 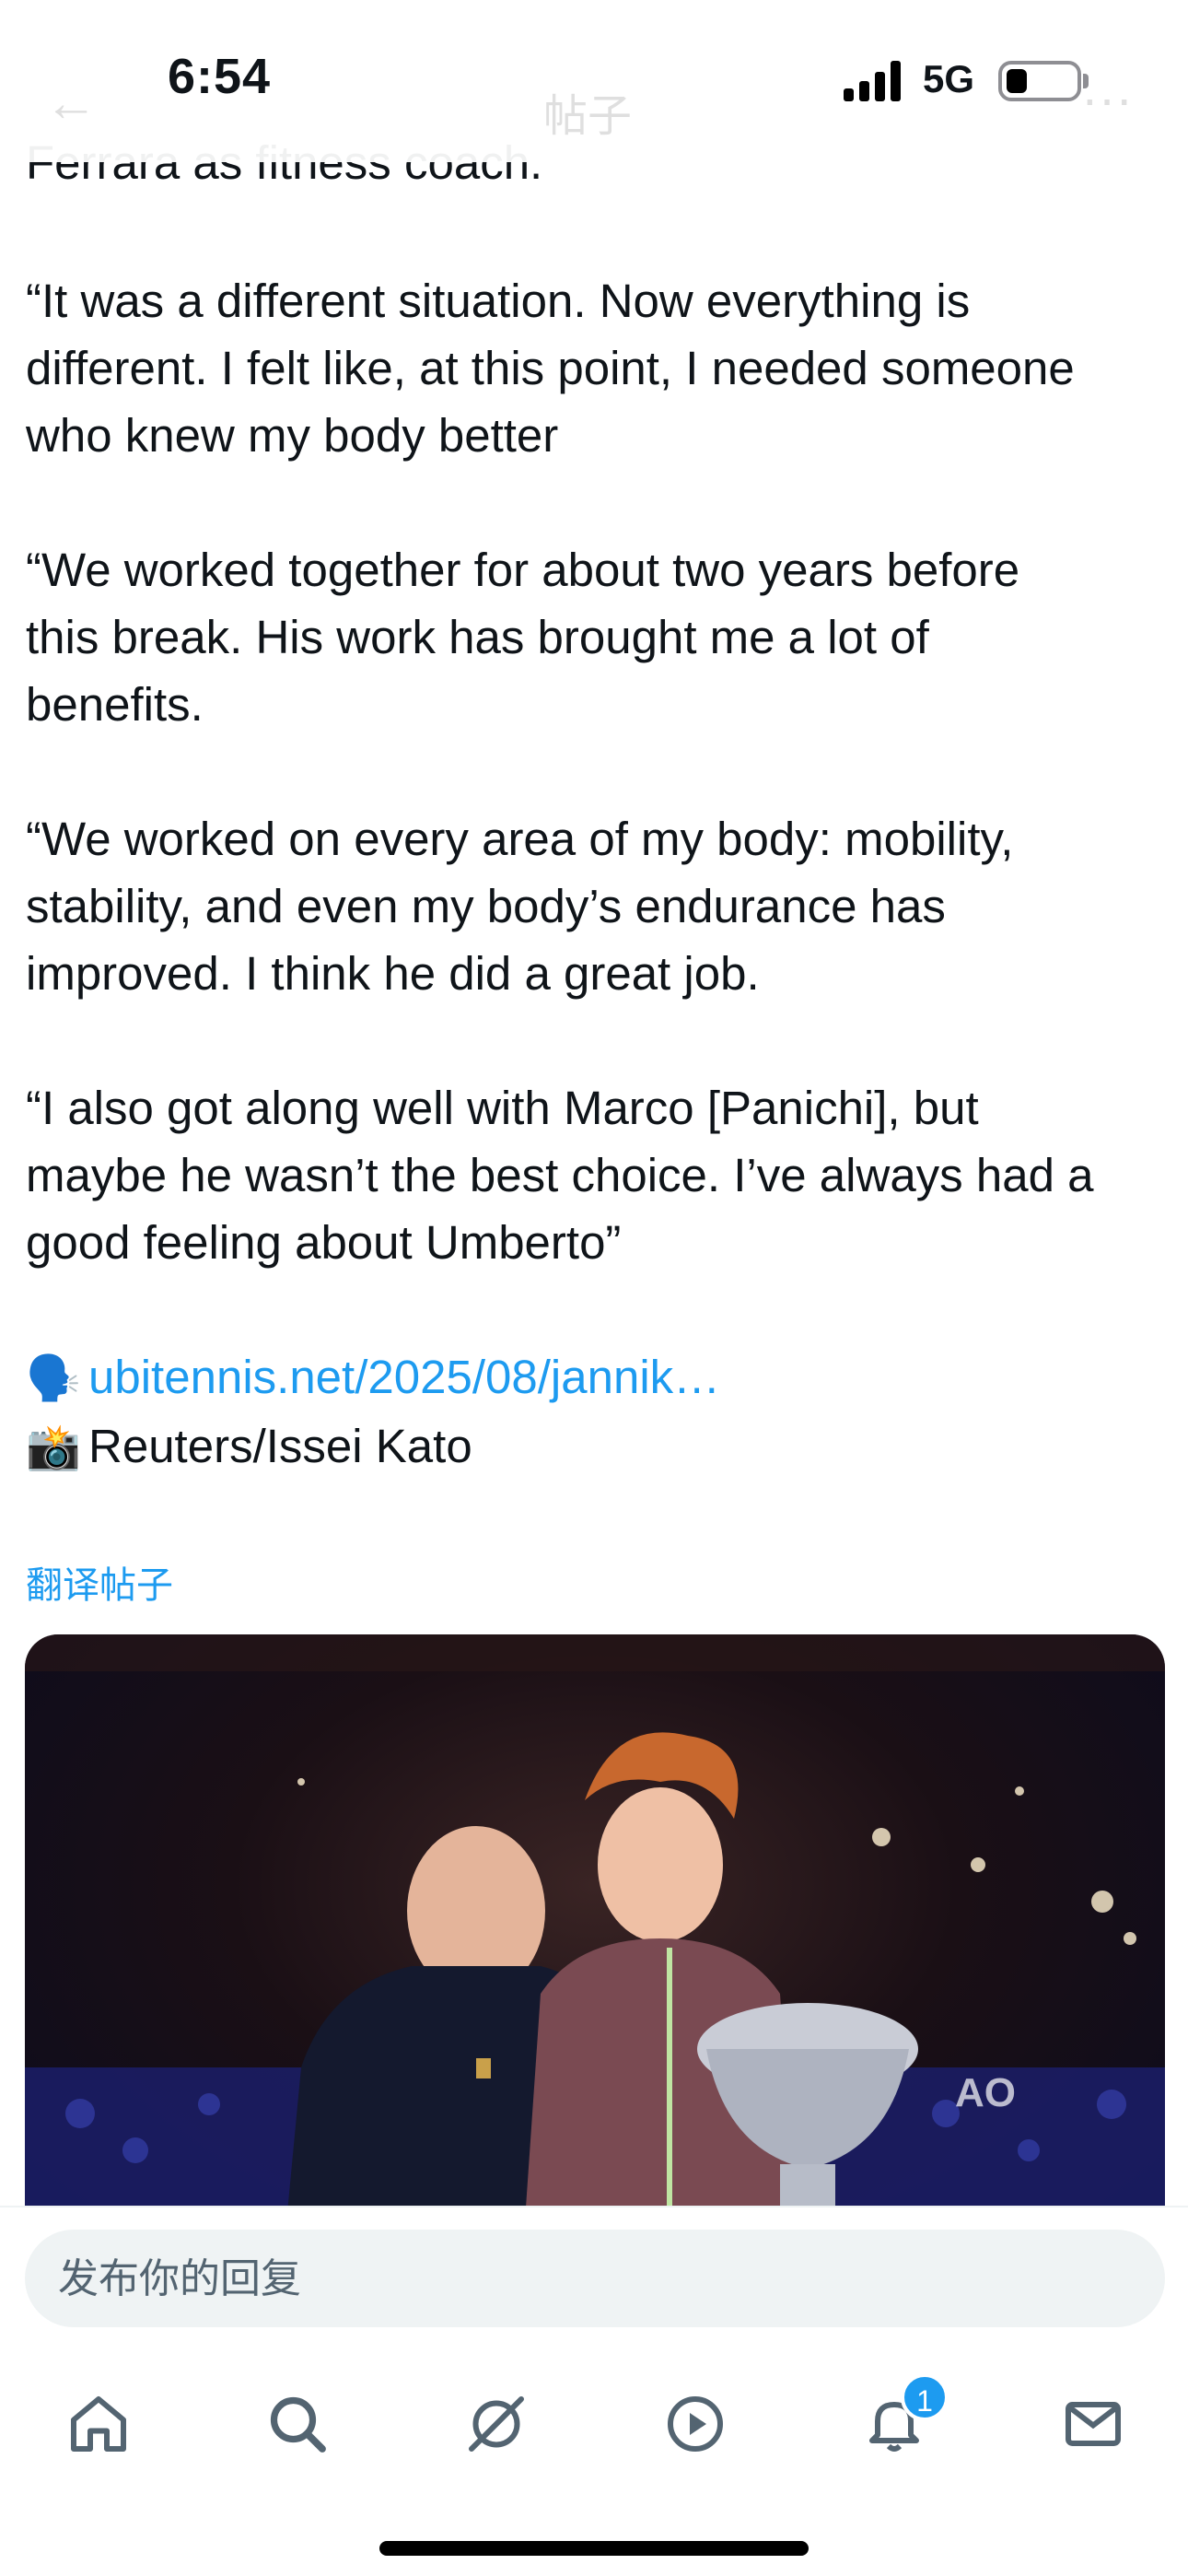 I want to click on mail-icon, so click(x=1093, y=2424).